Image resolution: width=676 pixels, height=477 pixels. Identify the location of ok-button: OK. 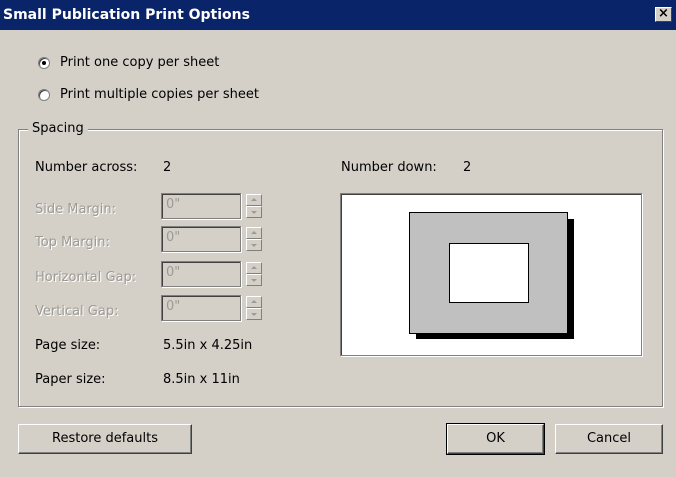
(495, 439).